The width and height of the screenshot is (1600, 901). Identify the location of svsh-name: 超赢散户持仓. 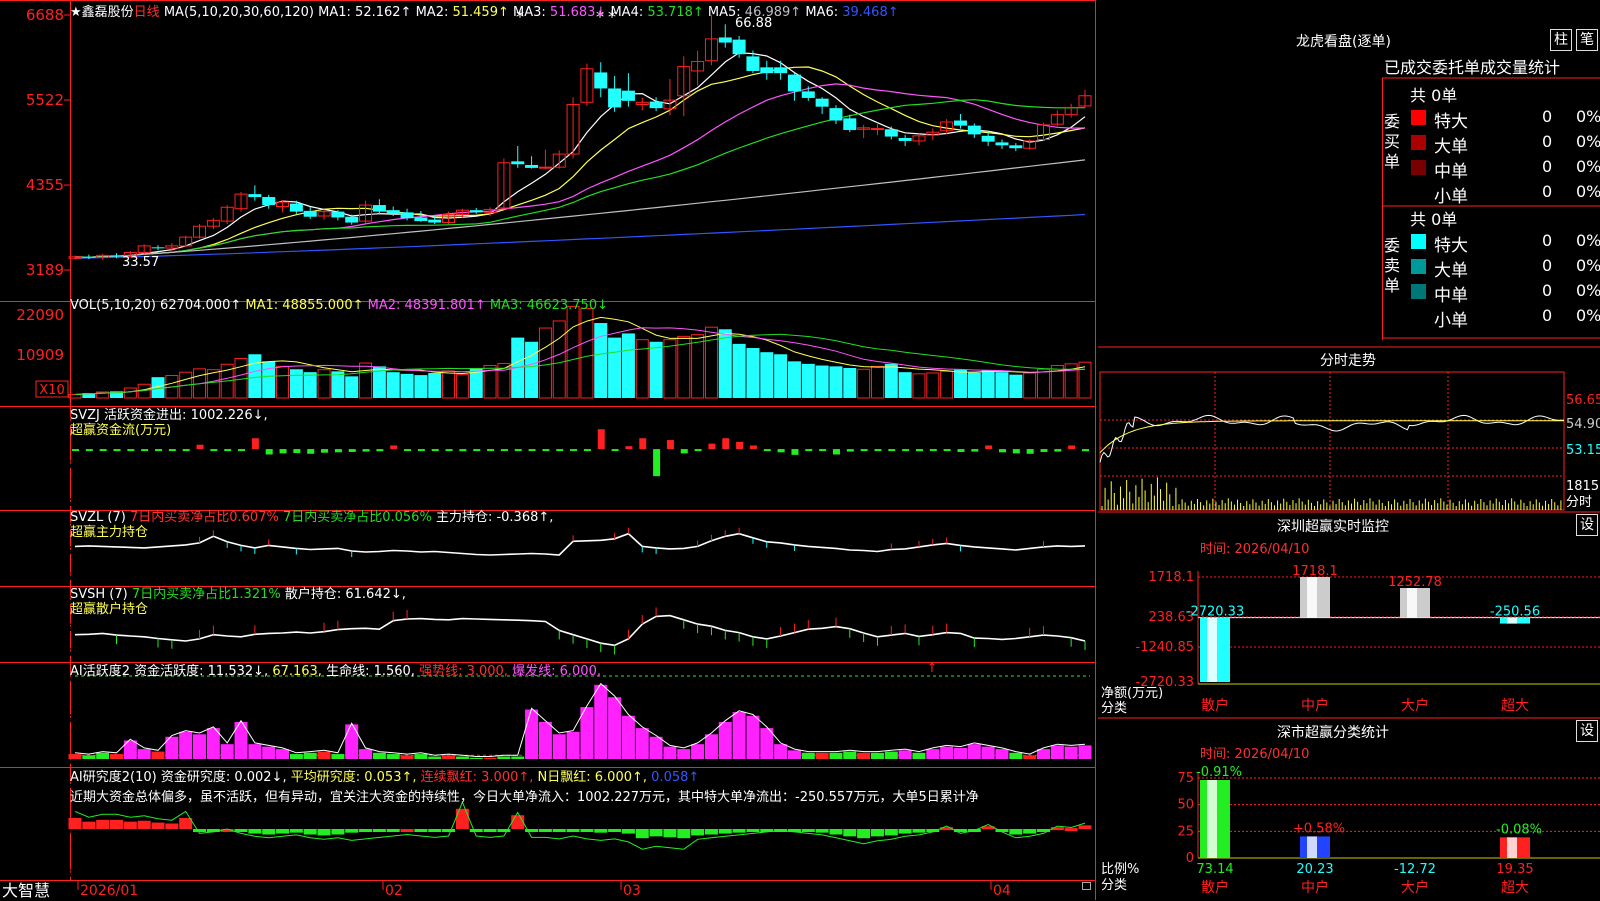
(109, 609).